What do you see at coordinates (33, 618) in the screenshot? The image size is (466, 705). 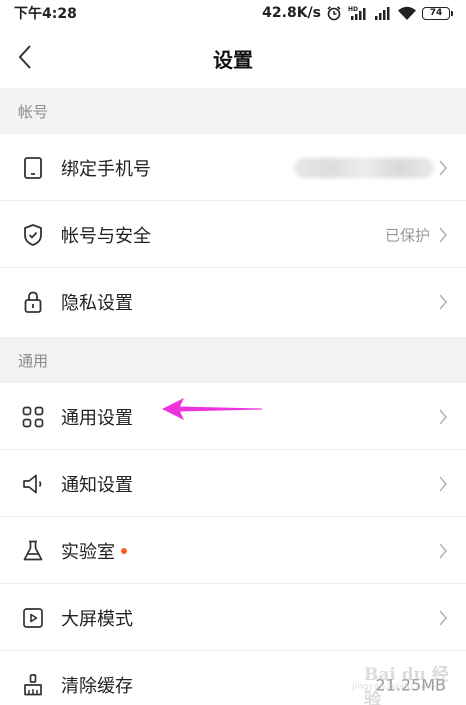 I see `play-screen-icon` at bounding box center [33, 618].